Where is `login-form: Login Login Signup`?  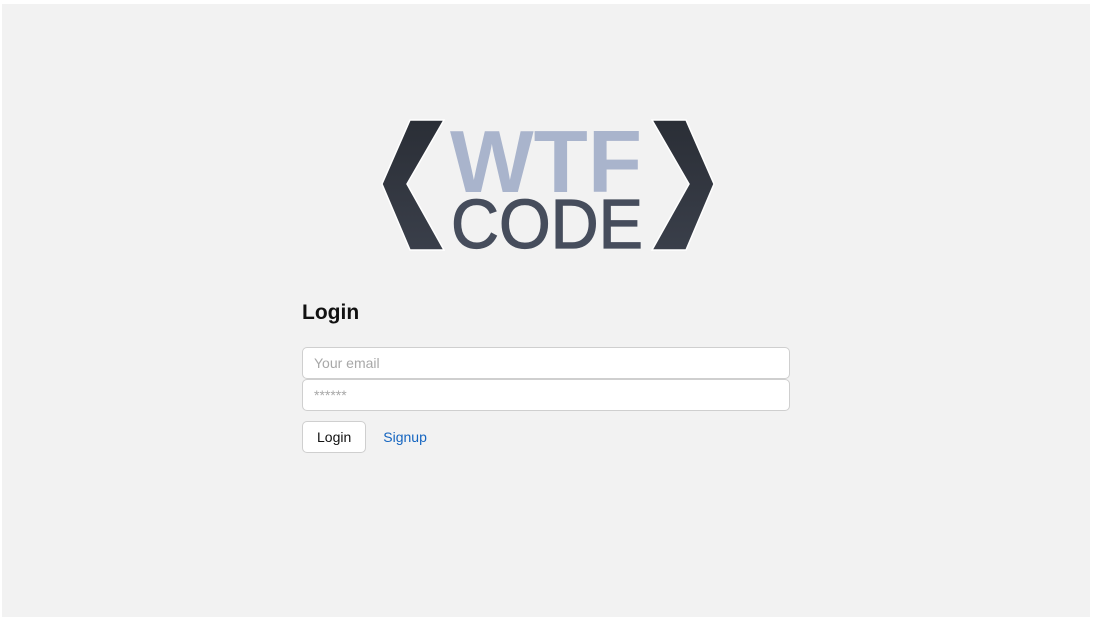 login-form: Login Login Signup is located at coordinates (546, 376).